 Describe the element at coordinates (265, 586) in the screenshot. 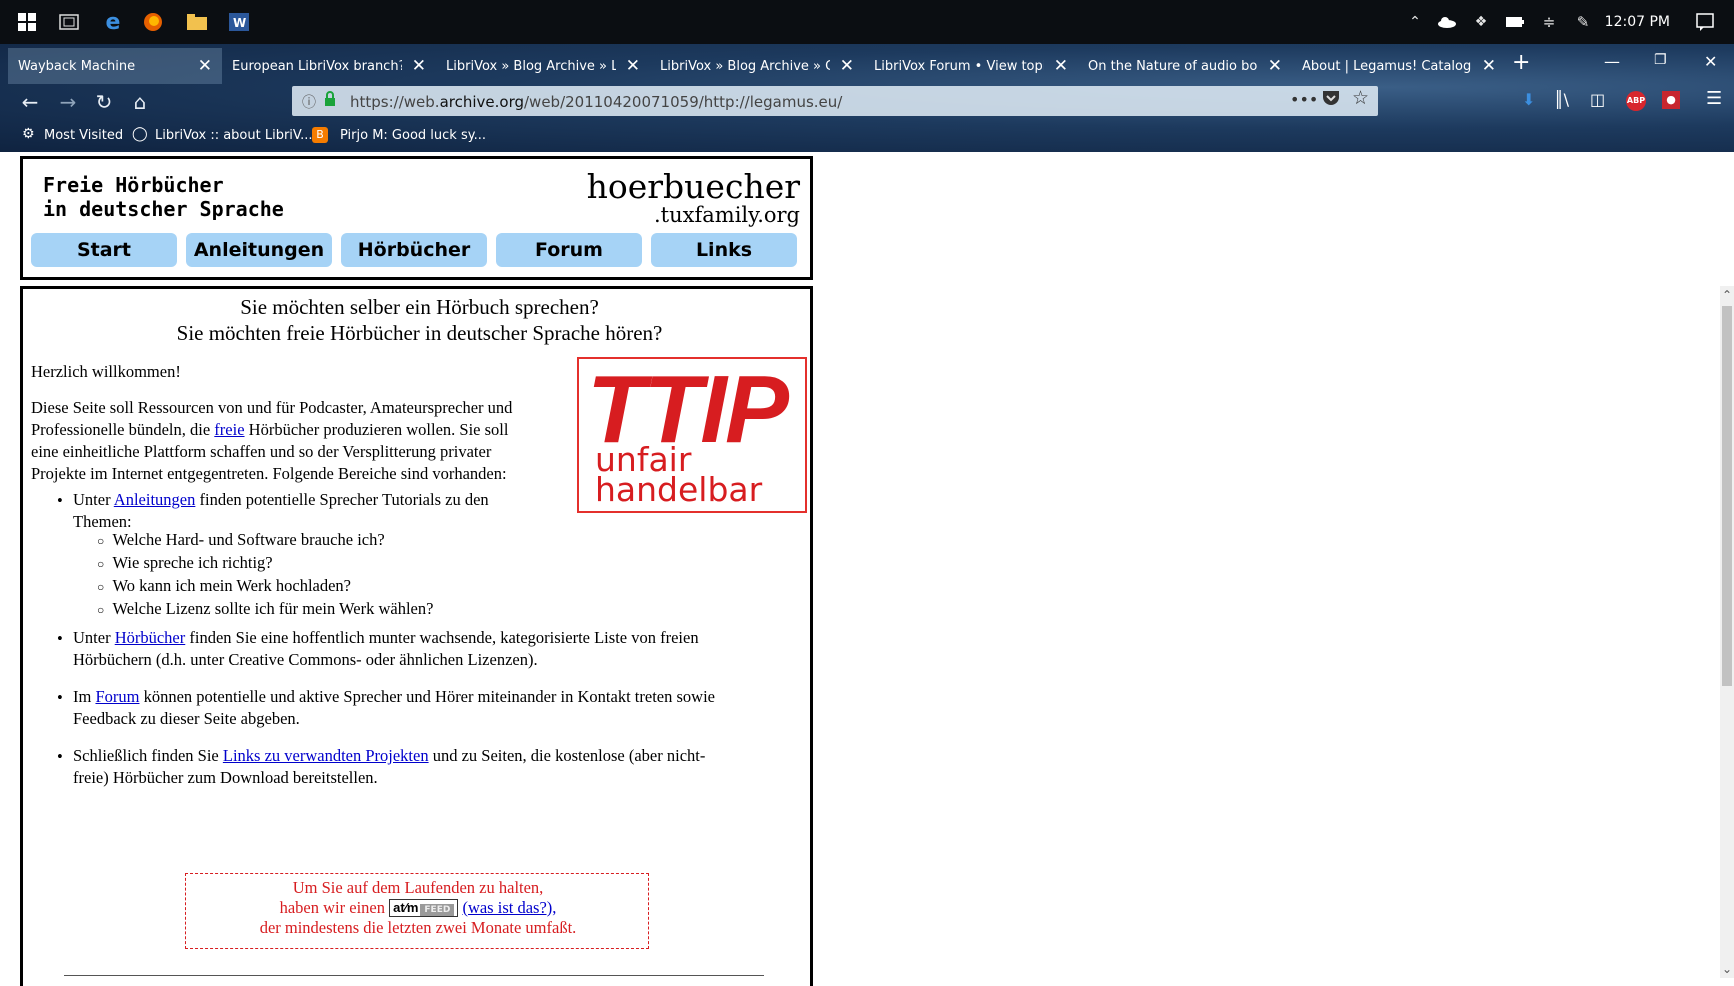

I see `sub-list-item: ○ Wo kann ich mein Werk hochladen?` at that location.